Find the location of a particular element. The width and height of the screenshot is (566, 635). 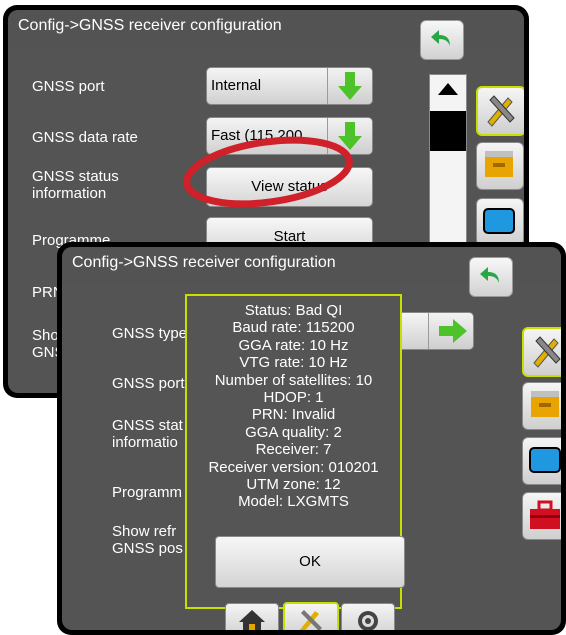

status-line: UTM zone: 12 is located at coordinates (293, 485).